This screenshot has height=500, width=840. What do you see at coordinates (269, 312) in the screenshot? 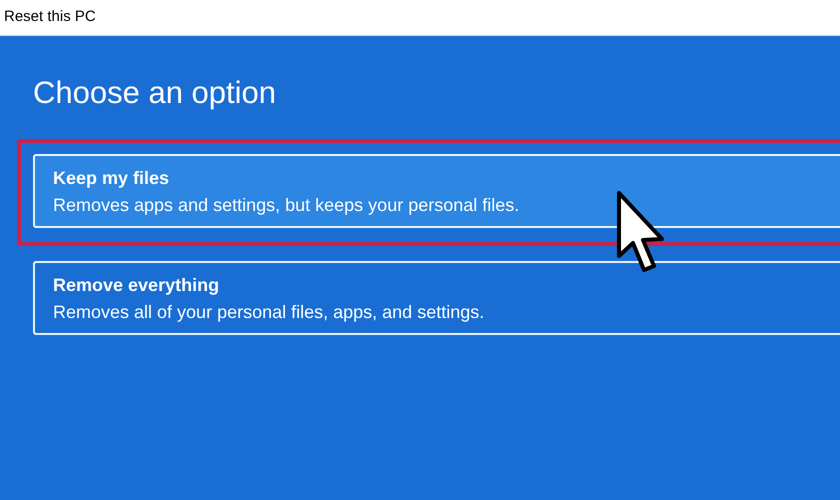
I see `option-description: Removes all of your personal files, apps, and settings.` at bounding box center [269, 312].